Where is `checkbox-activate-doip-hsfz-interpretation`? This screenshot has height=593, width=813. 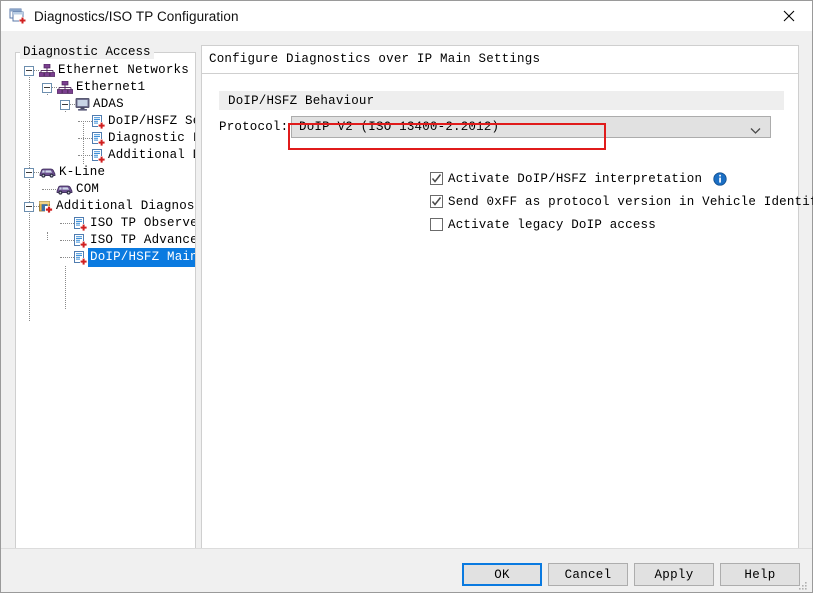
checkbox-activate-doip-hsfz-interpretation is located at coordinates (436, 178).